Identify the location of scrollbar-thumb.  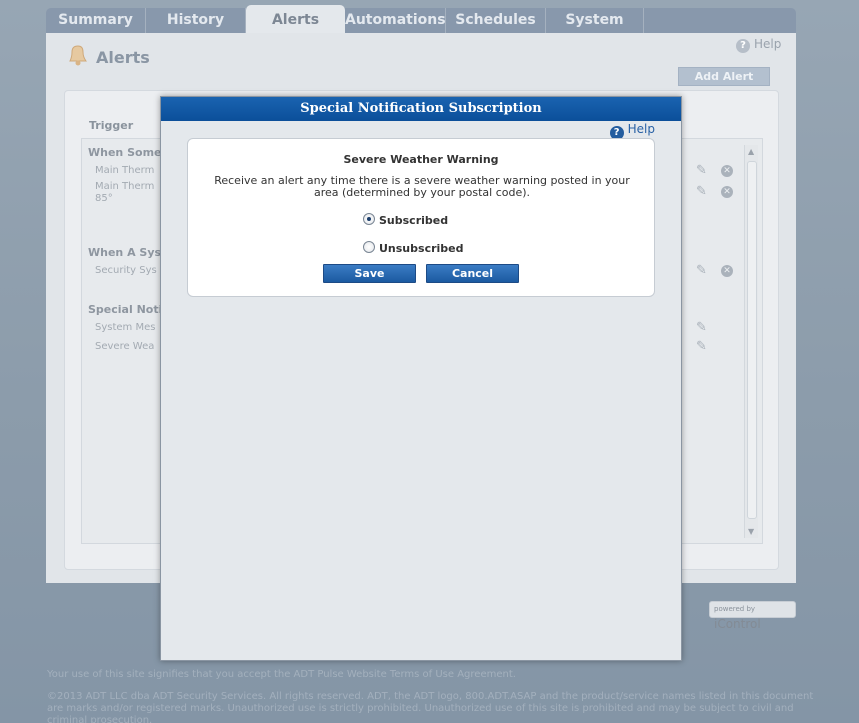
(752, 340).